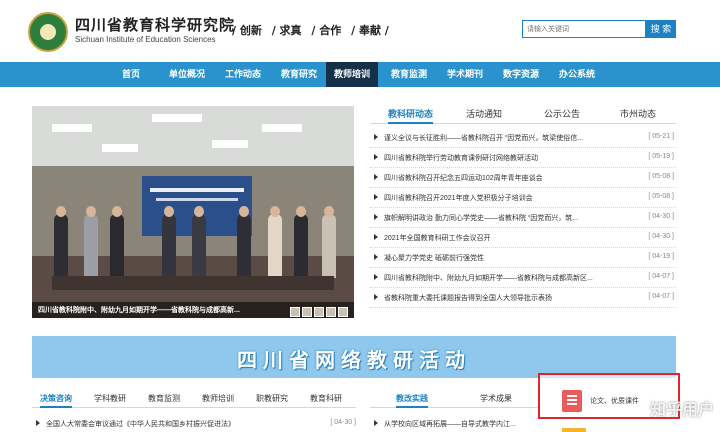 The image size is (720, 432). Describe the element at coordinates (523, 238) in the screenshot. I see `list-item: 2021年全国教育科研工作会议召开[ 04-30 ]` at that location.